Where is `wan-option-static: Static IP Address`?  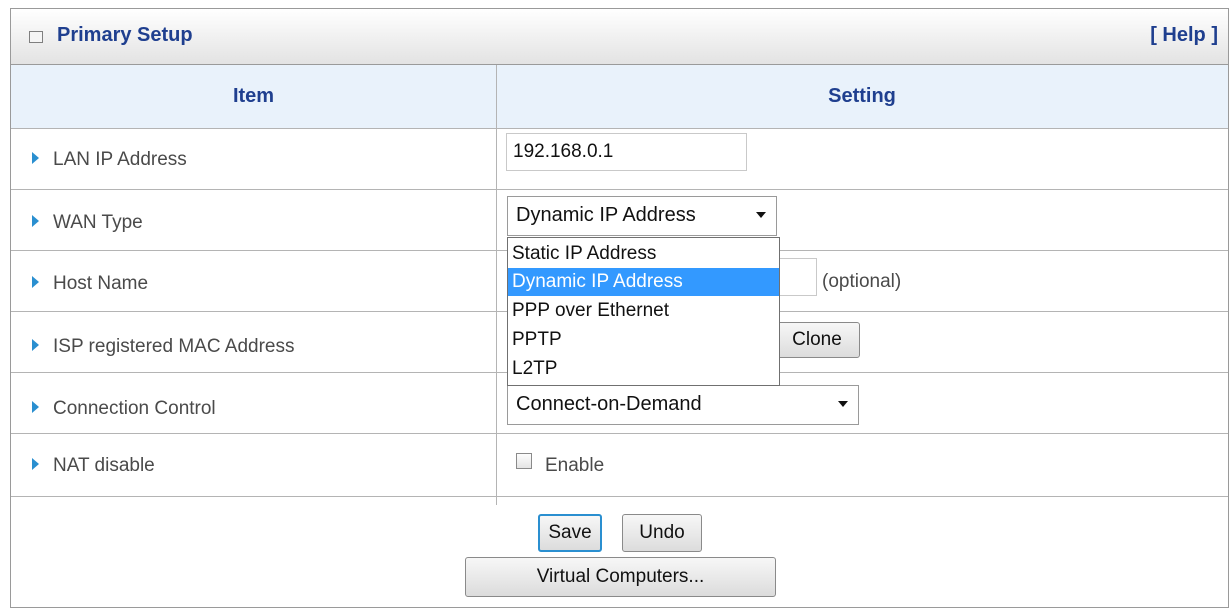 wan-option-static: Static IP Address is located at coordinates (643, 254).